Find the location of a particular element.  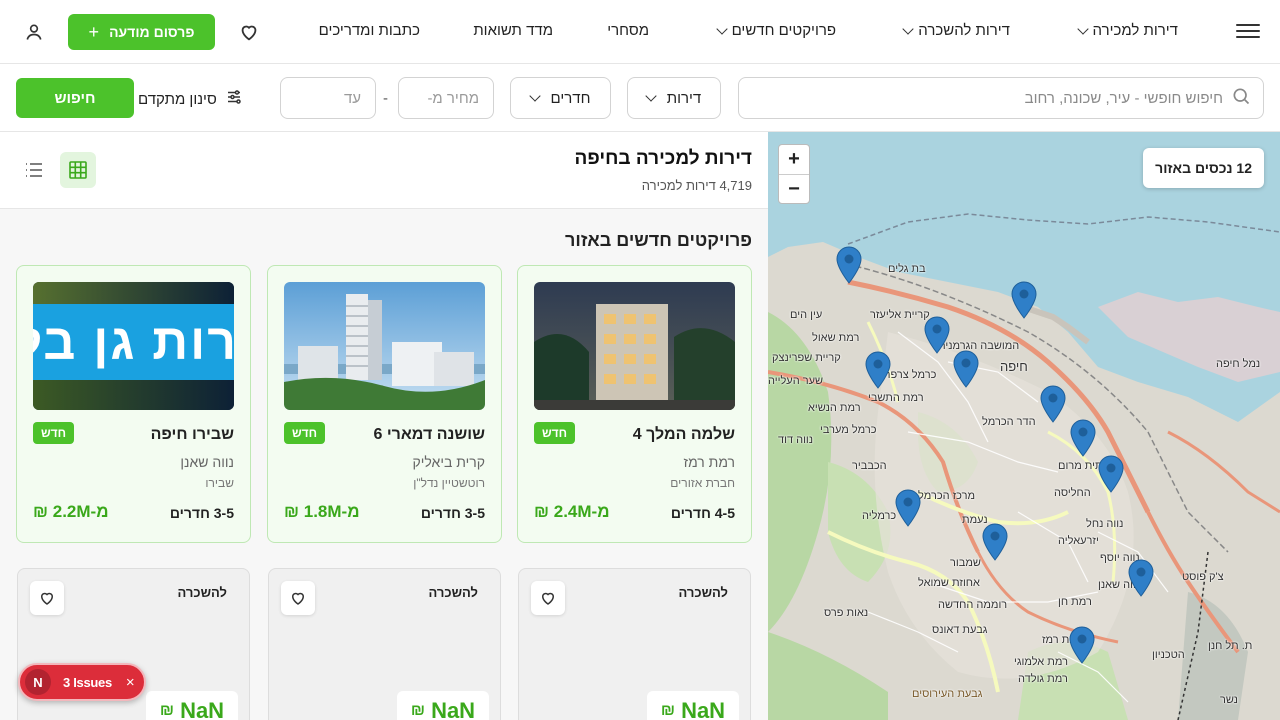

page-title: דירות למכירה בחיפה is located at coordinates (663, 158).